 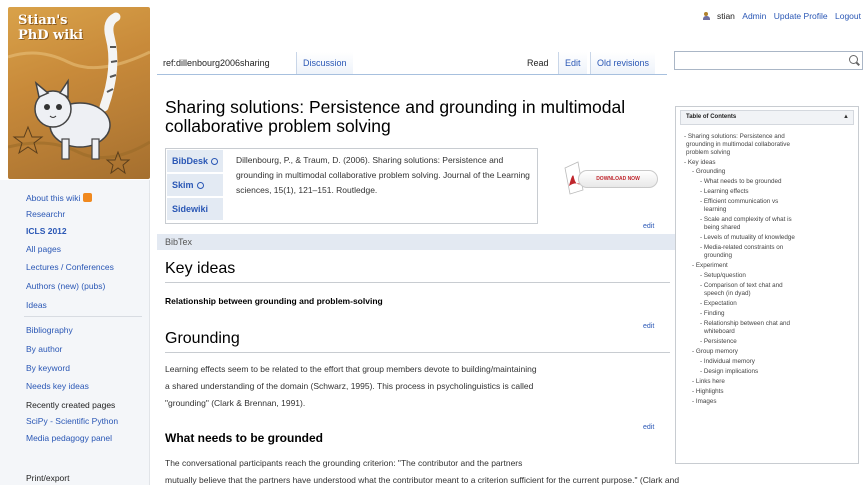 What do you see at coordinates (708, 153) in the screenshot?
I see `toc-item: problem solving` at bounding box center [708, 153].